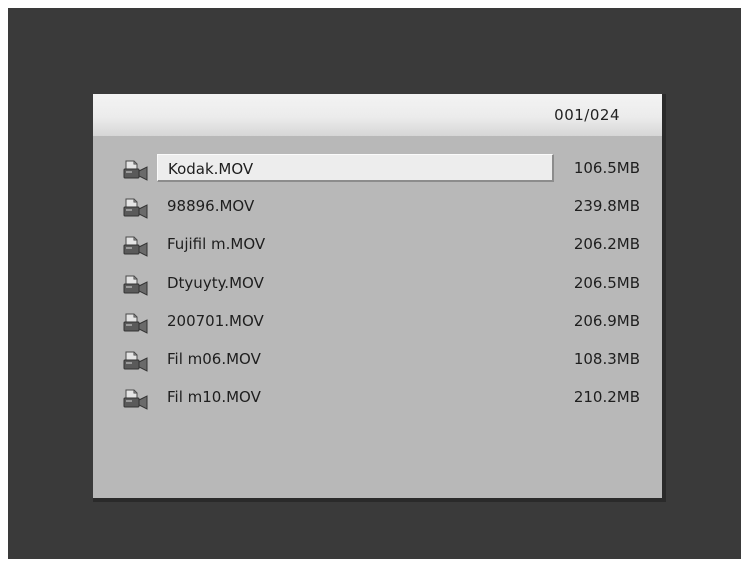 The width and height of the screenshot is (749, 563). I want to click on file-name-box: Dtyuyty.MOV, so click(355, 283).